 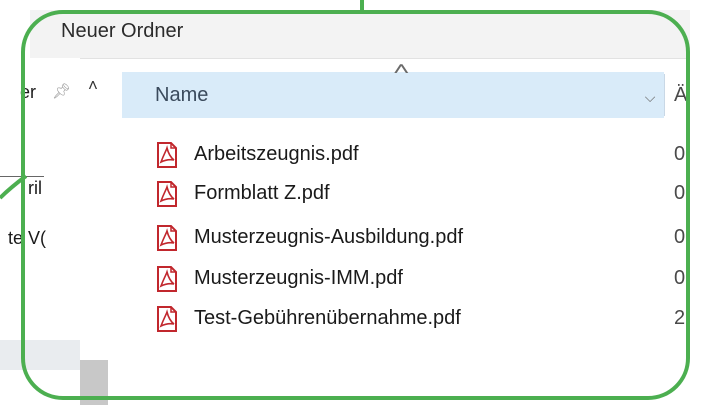 I want to click on sort-ascending-icon: ˄, so click(x=401, y=69).